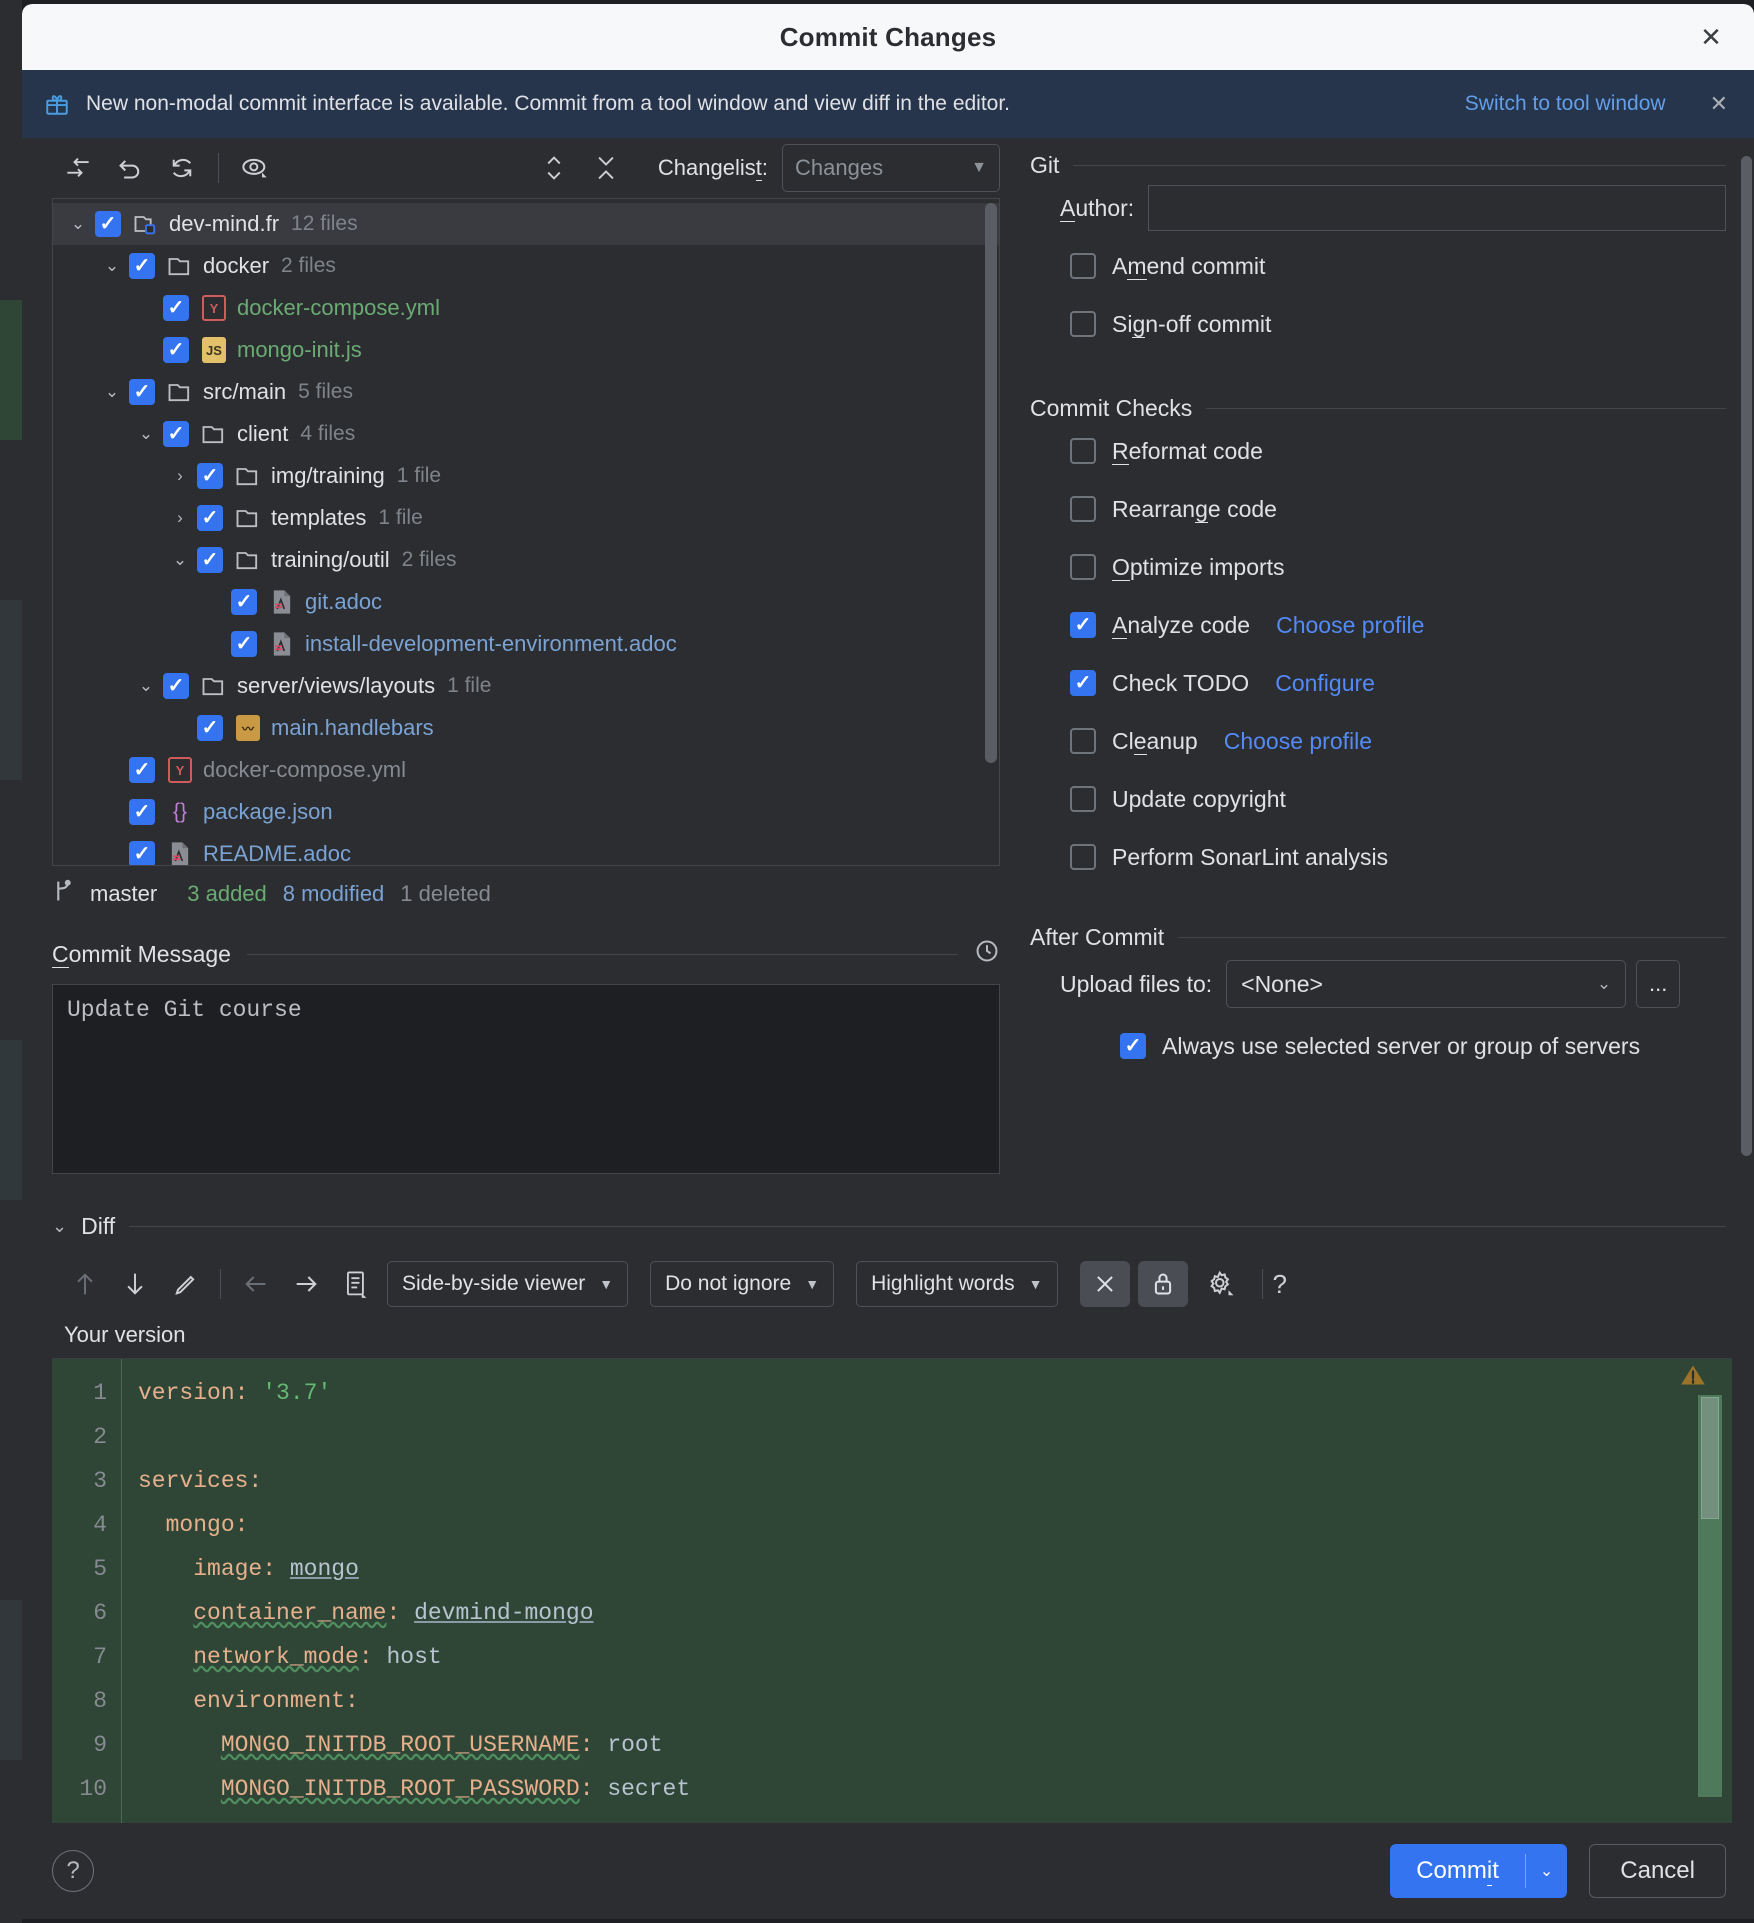 This screenshot has height=1923, width=1754. Describe the element at coordinates (526, 434) in the screenshot. I see `tree-row-client: ⌄ client 4 files` at that location.